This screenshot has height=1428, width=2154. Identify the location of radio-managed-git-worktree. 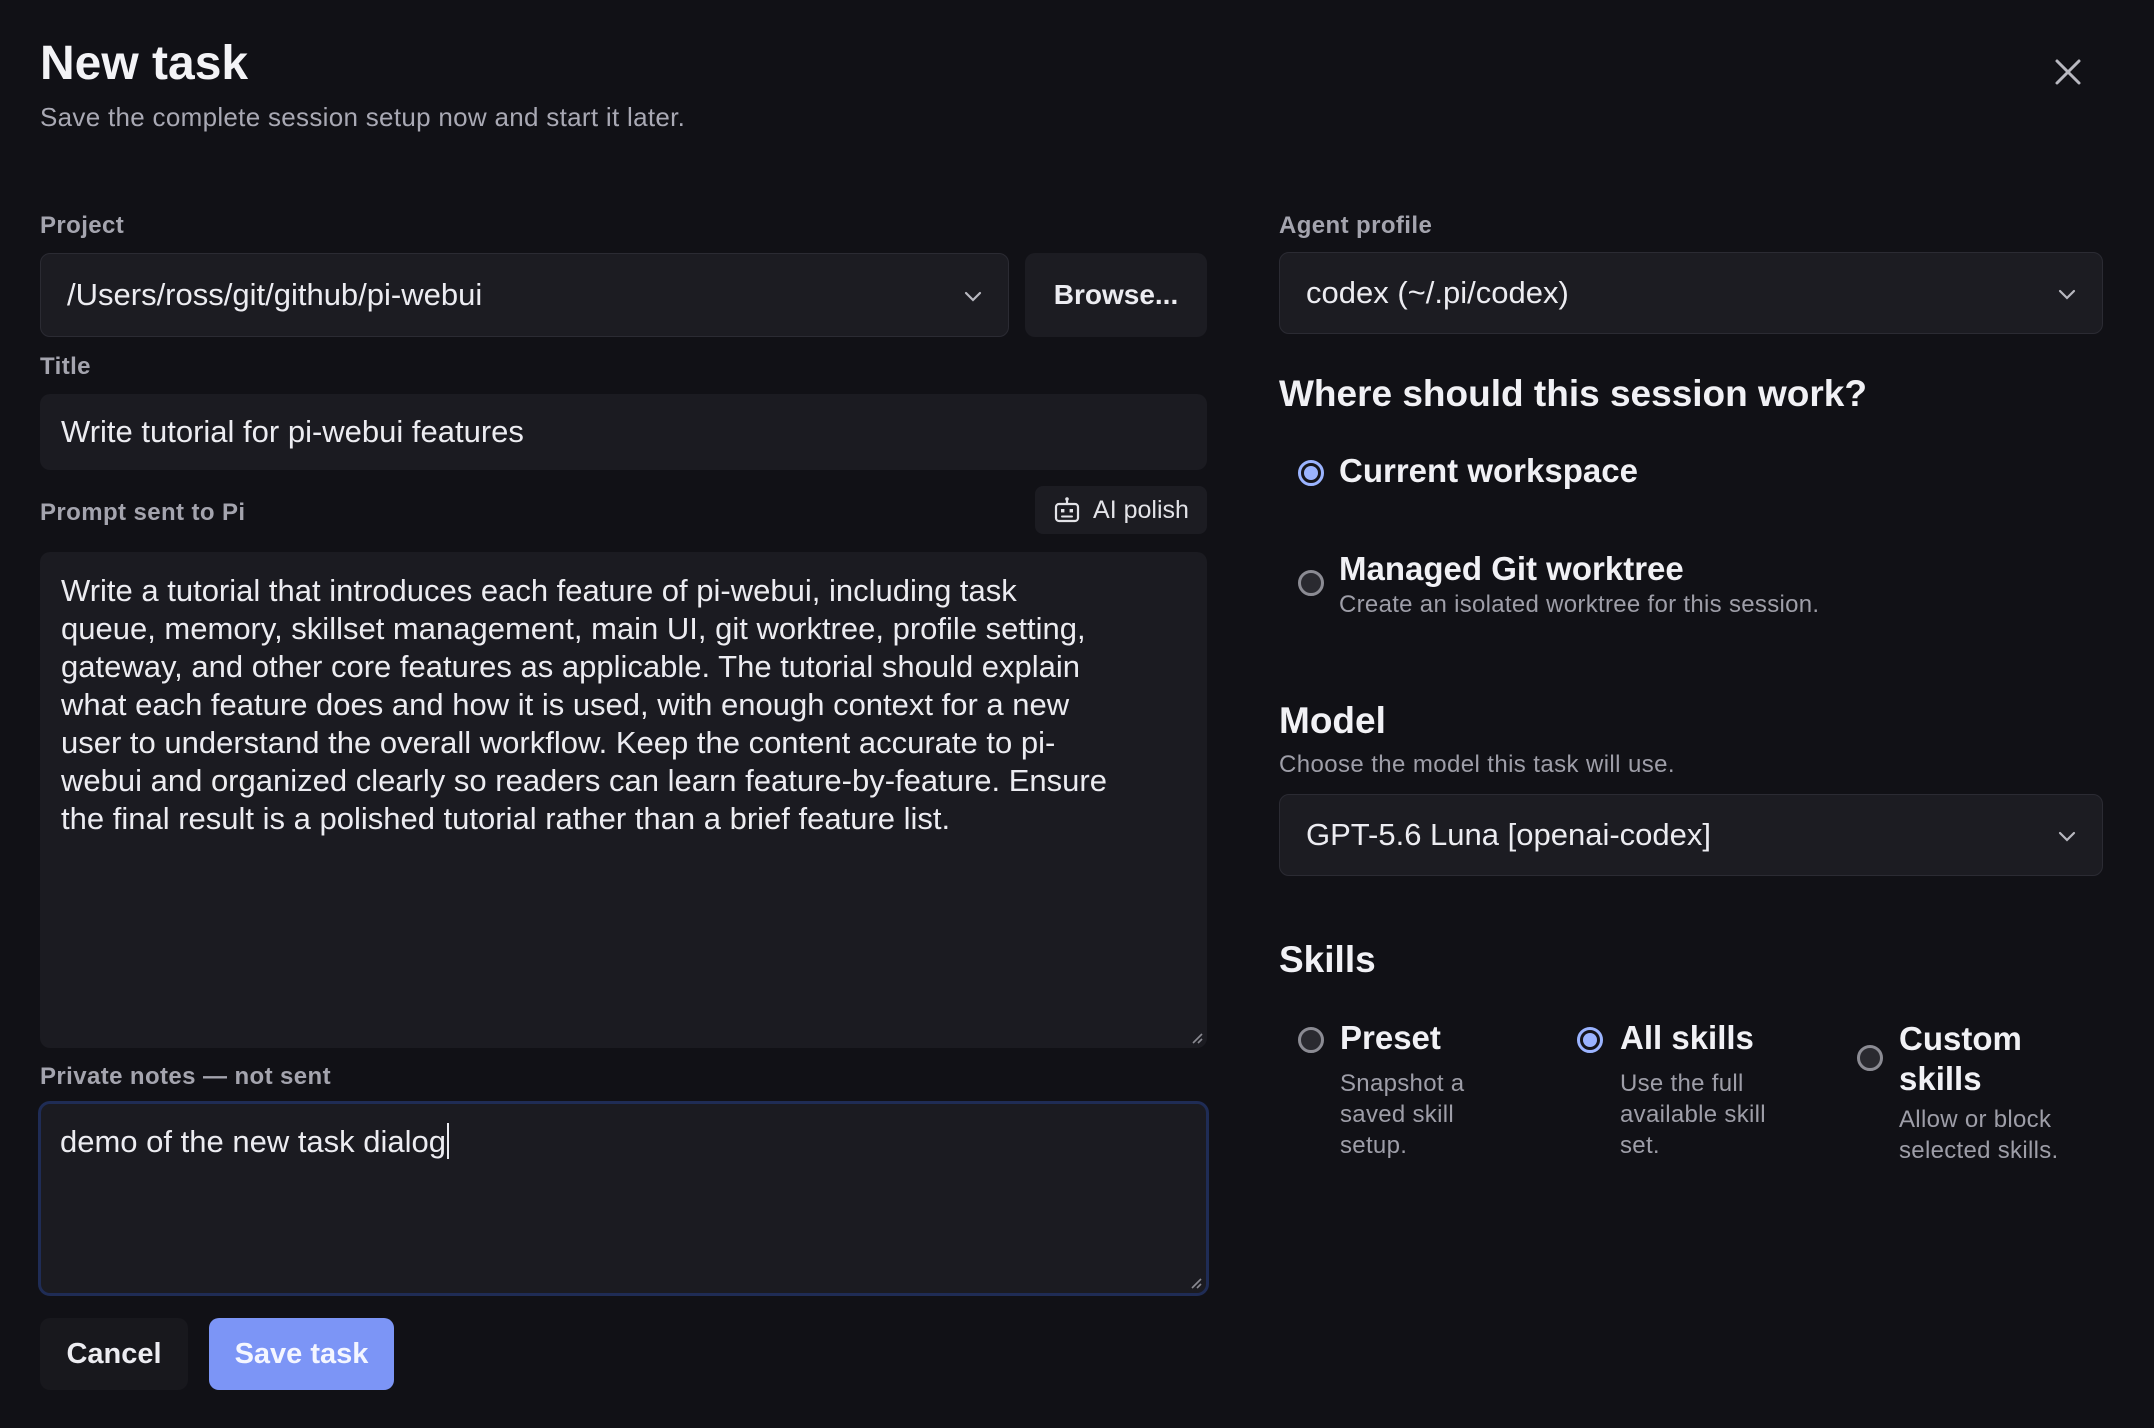
(1311, 583).